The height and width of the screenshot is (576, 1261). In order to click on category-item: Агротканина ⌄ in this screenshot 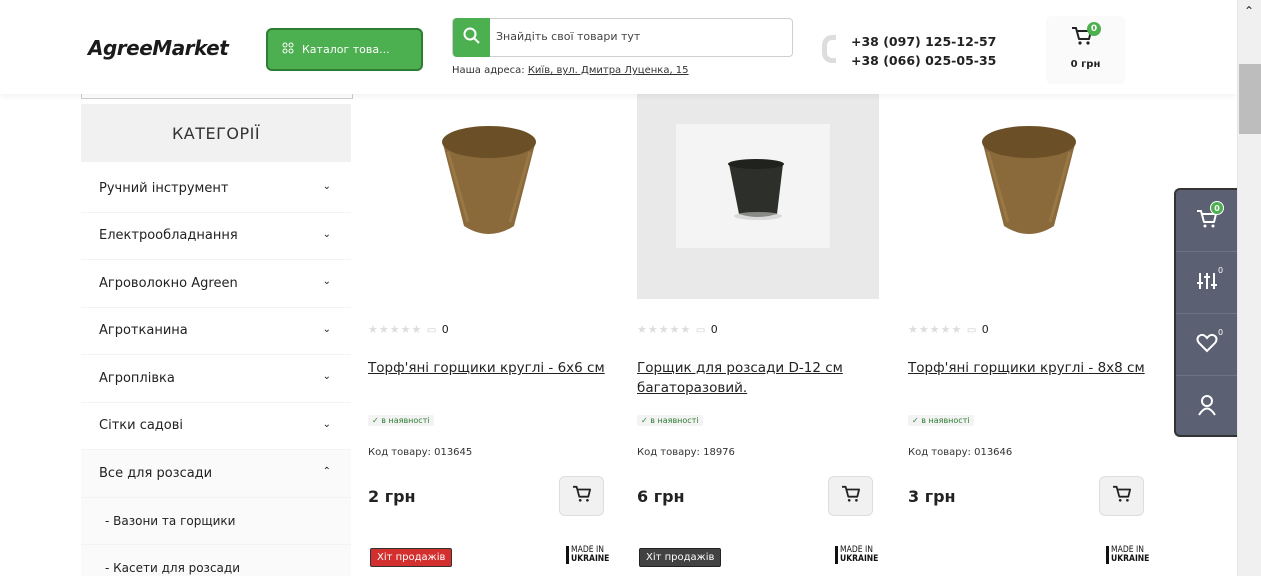, I will do `click(216, 331)`.